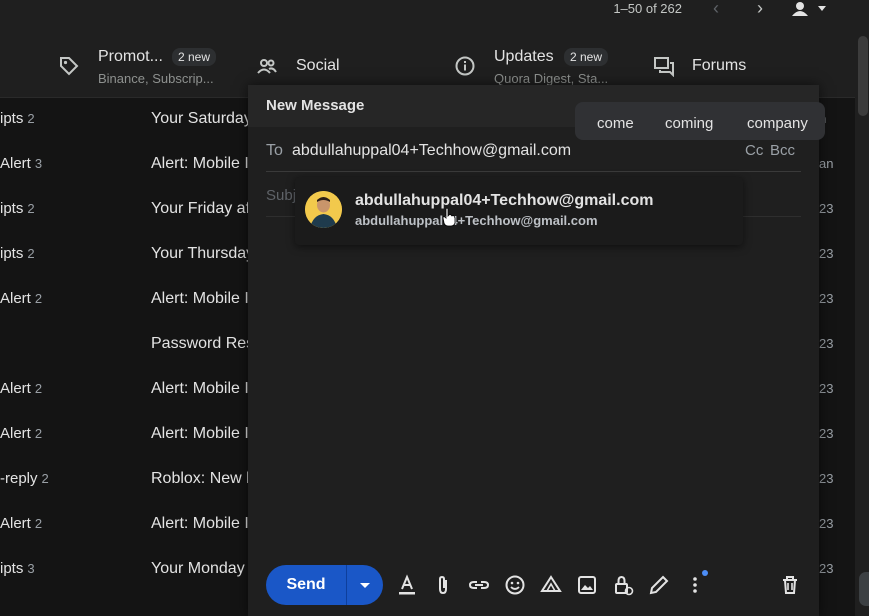 The width and height of the screenshot is (869, 616). Describe the element at coordinates (863, 326) in the screenshot. I see `scrollbar` at that location.